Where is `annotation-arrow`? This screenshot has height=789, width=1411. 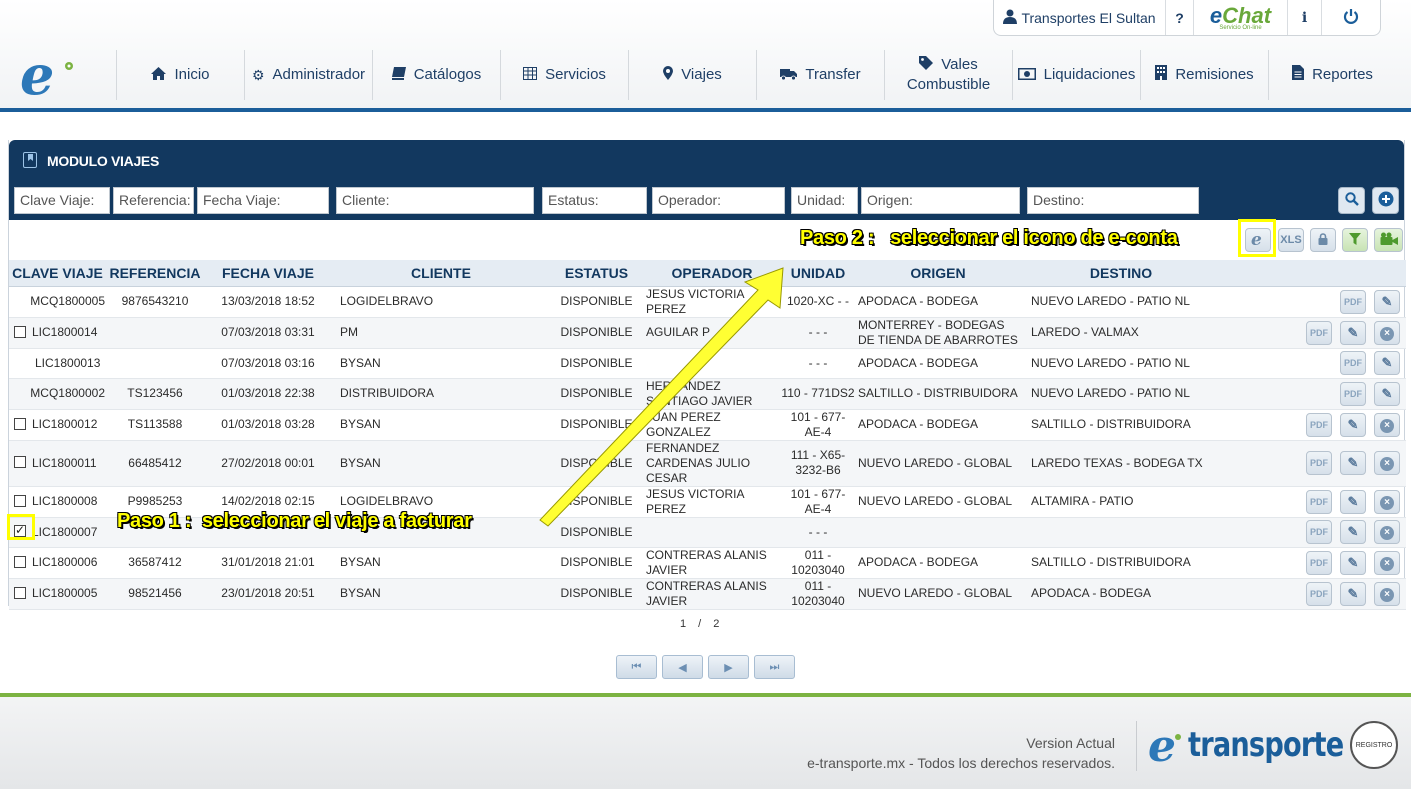 annotation-arrow is located at coordinates (661, 397).